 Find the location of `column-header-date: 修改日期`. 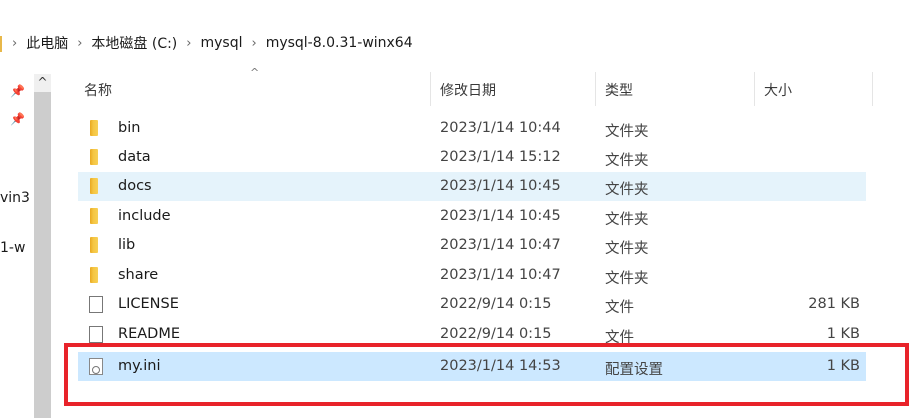

column-header-date: 修改日期 is located at coordinates (468, 90).